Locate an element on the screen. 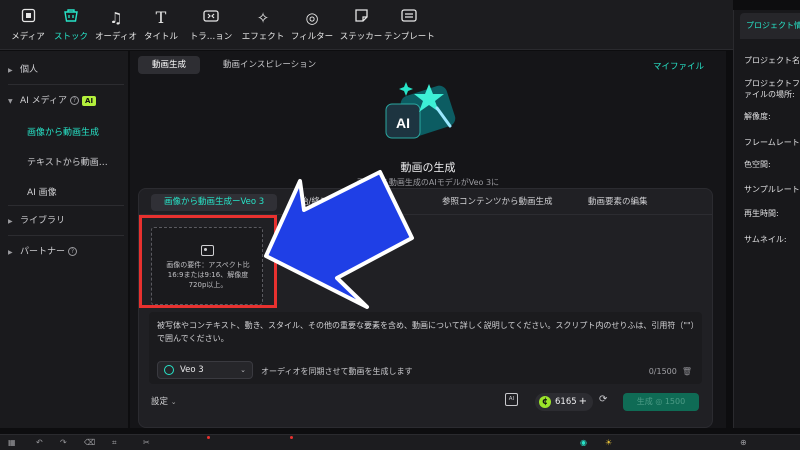 The height and width of the screenshot is (450, 800). toolbar-label: フィルター is located at coordinates (312, 37).